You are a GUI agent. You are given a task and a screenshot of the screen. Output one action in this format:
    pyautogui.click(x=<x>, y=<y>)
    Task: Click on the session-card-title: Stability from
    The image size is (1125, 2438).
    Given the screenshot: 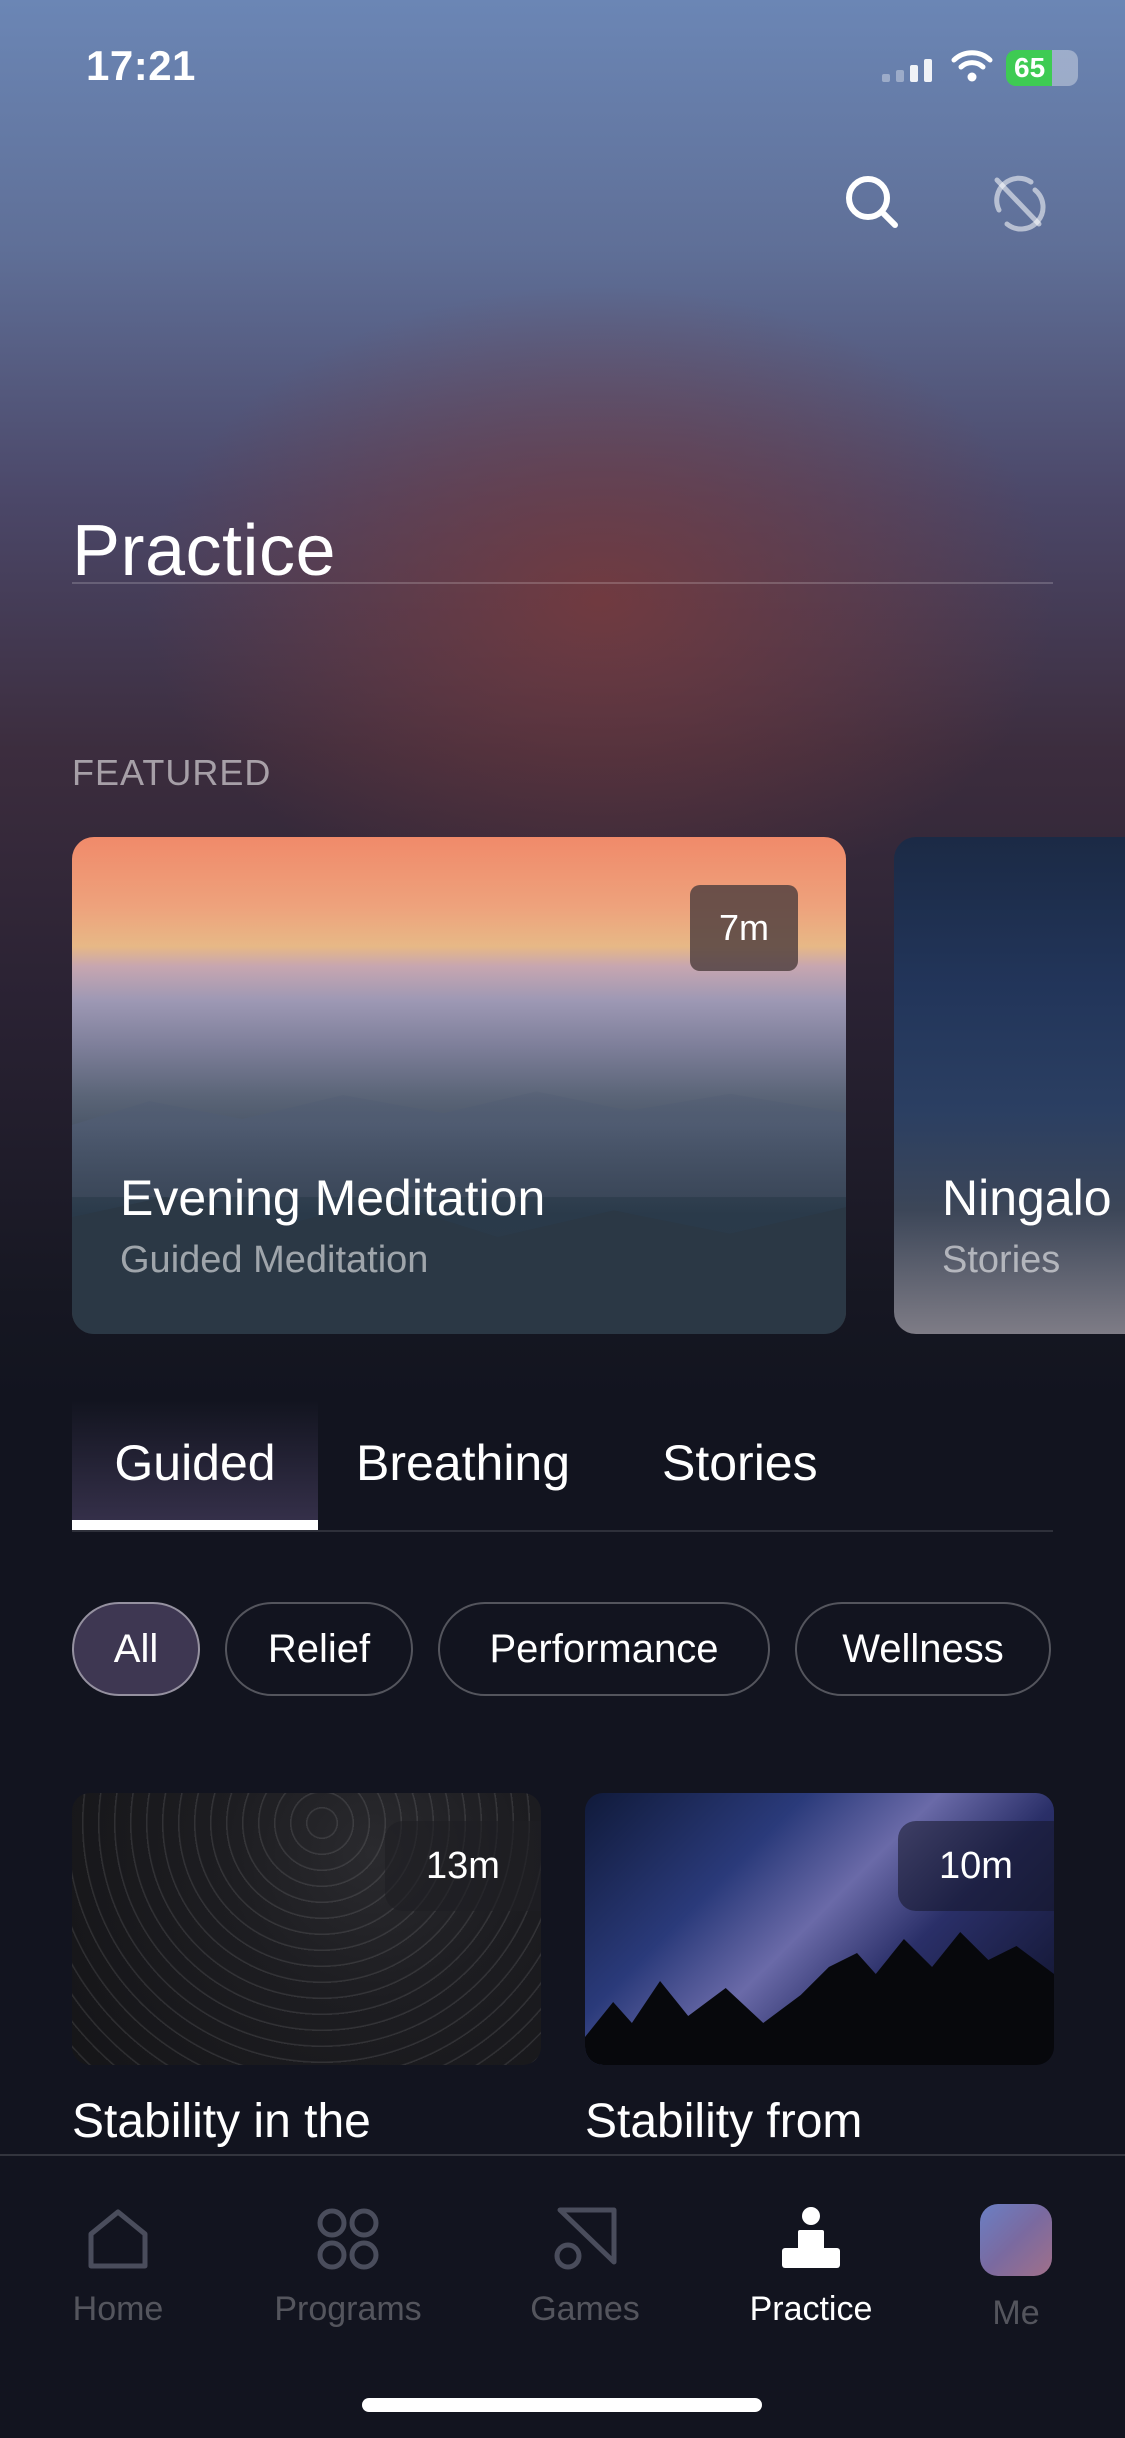 What is the action you would take?
    pyautogui.click(x=723, y=2121)
    